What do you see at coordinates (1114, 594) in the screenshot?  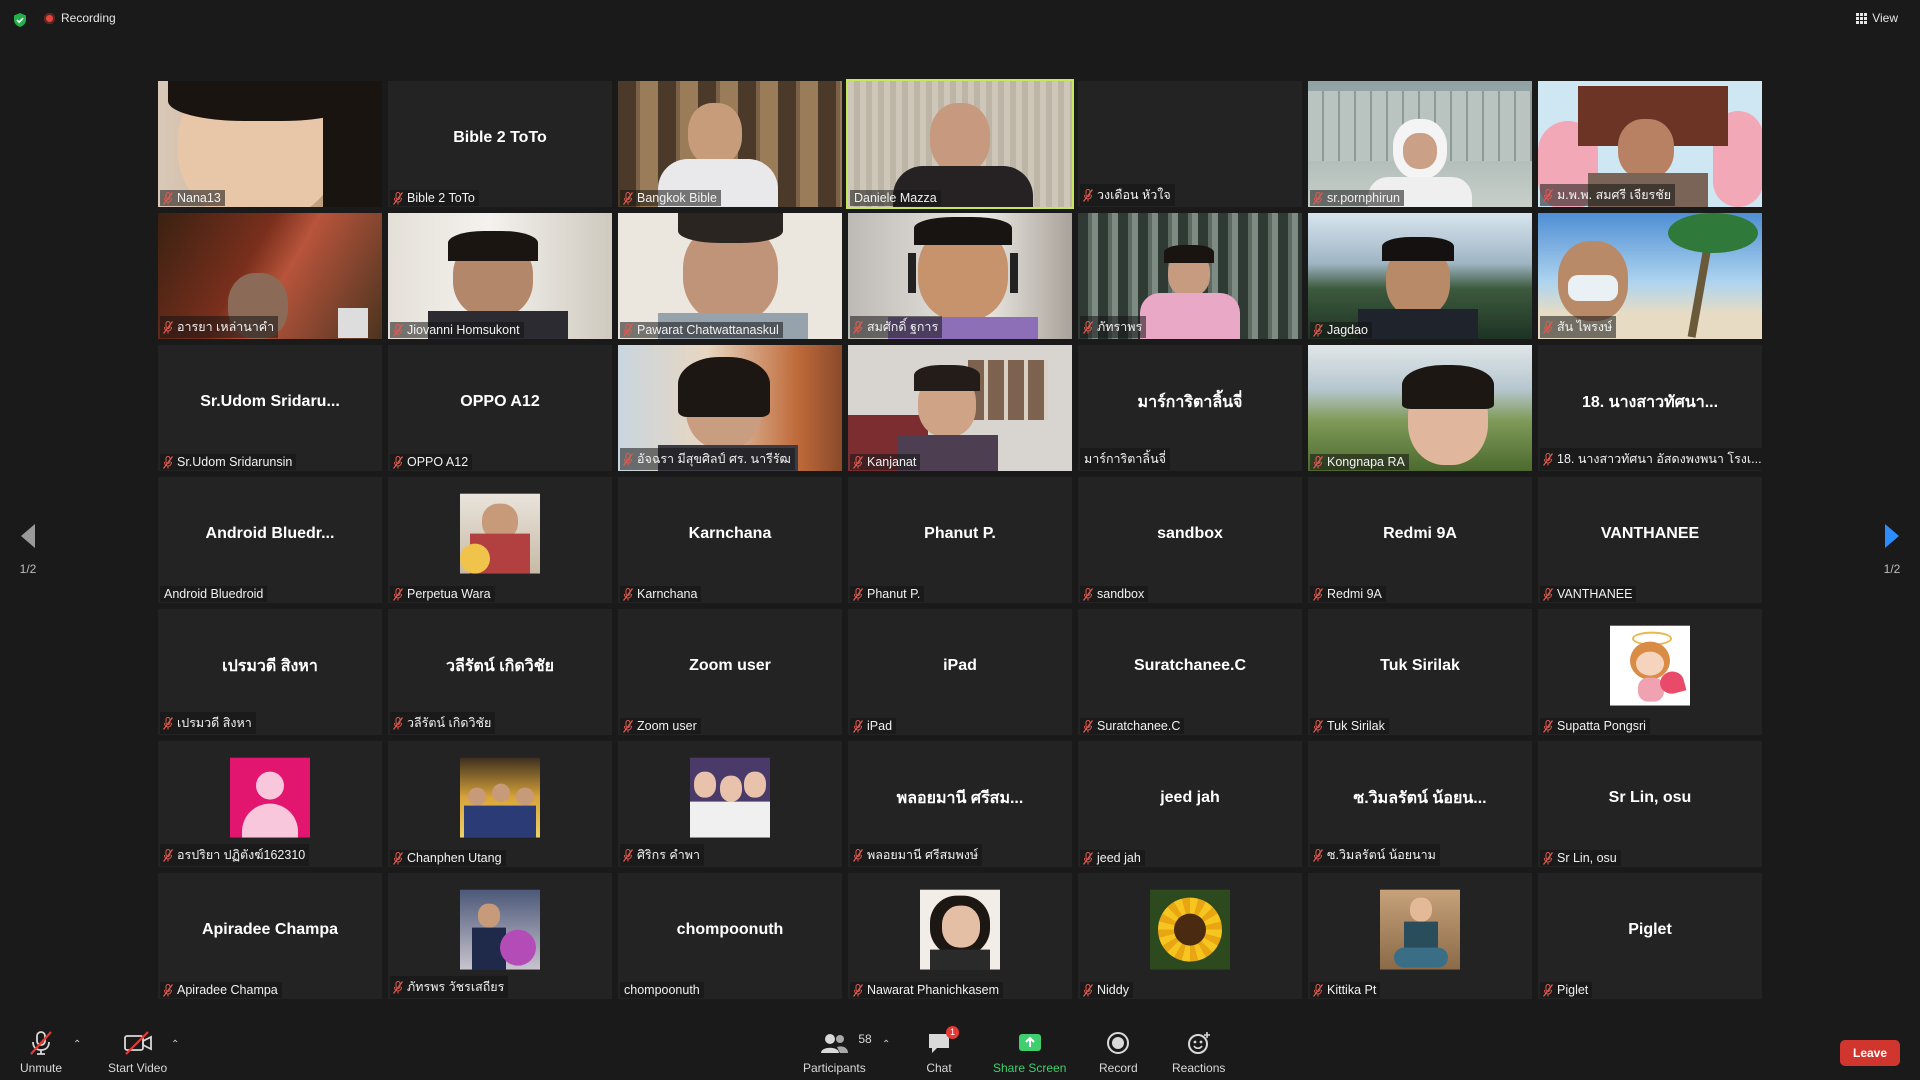 I see `participant-nameplate: sandbox` at bounding box center [1114, 594].